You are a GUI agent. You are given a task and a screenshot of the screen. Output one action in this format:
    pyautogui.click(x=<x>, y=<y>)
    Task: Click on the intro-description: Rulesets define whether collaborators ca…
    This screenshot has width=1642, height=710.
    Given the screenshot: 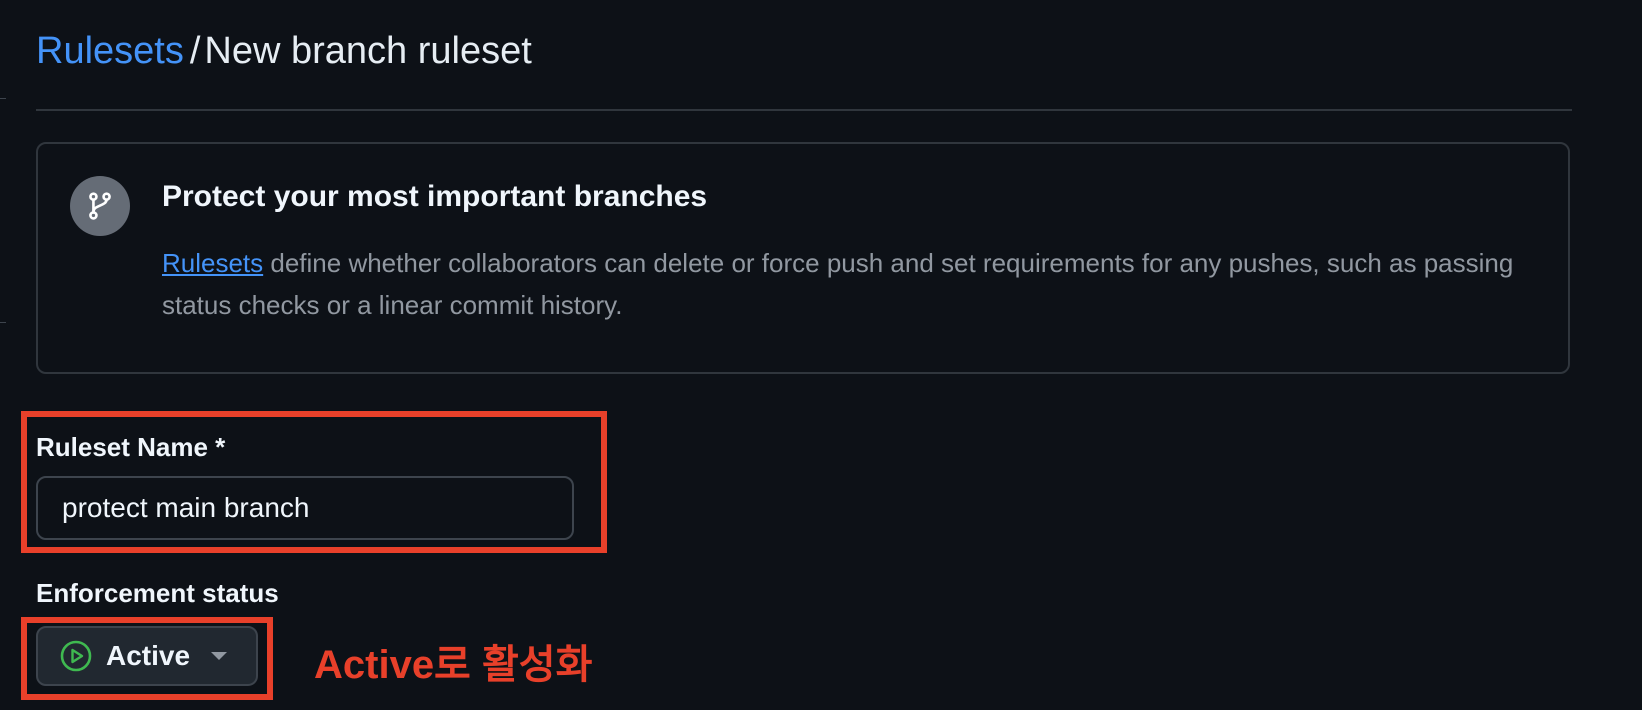 What is the action you would take?
    pyautogui.click(x=852, y=284)
    